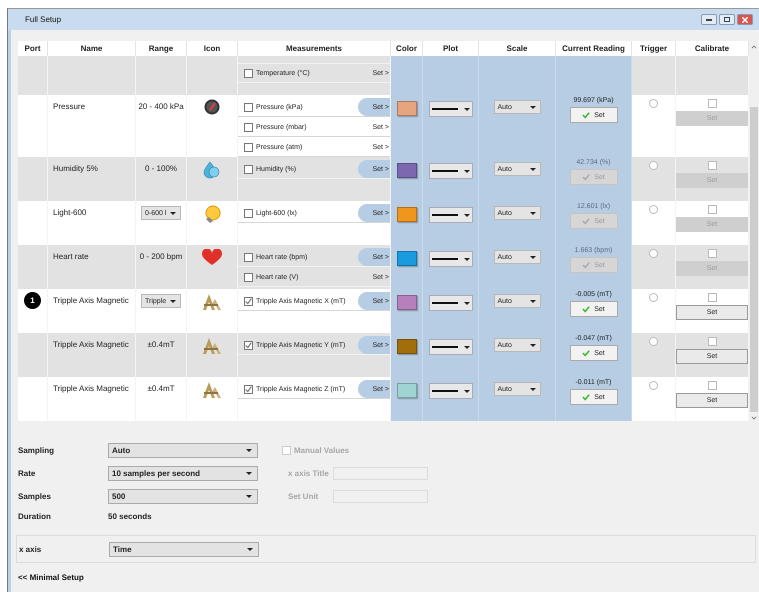 The height and width of the screenshot is (592, 759). Describe the element at coordinates (161, 106) in the screenshot. I see `range-text: 20 - 400 kPa` at that location.